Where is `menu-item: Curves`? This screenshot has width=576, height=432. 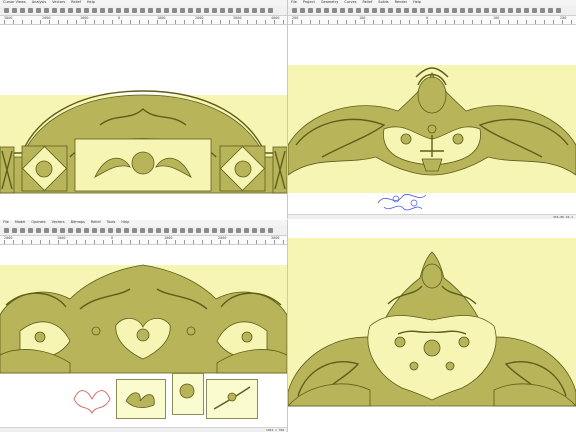
menu-item: Curves is located at coordinates (350, 3).